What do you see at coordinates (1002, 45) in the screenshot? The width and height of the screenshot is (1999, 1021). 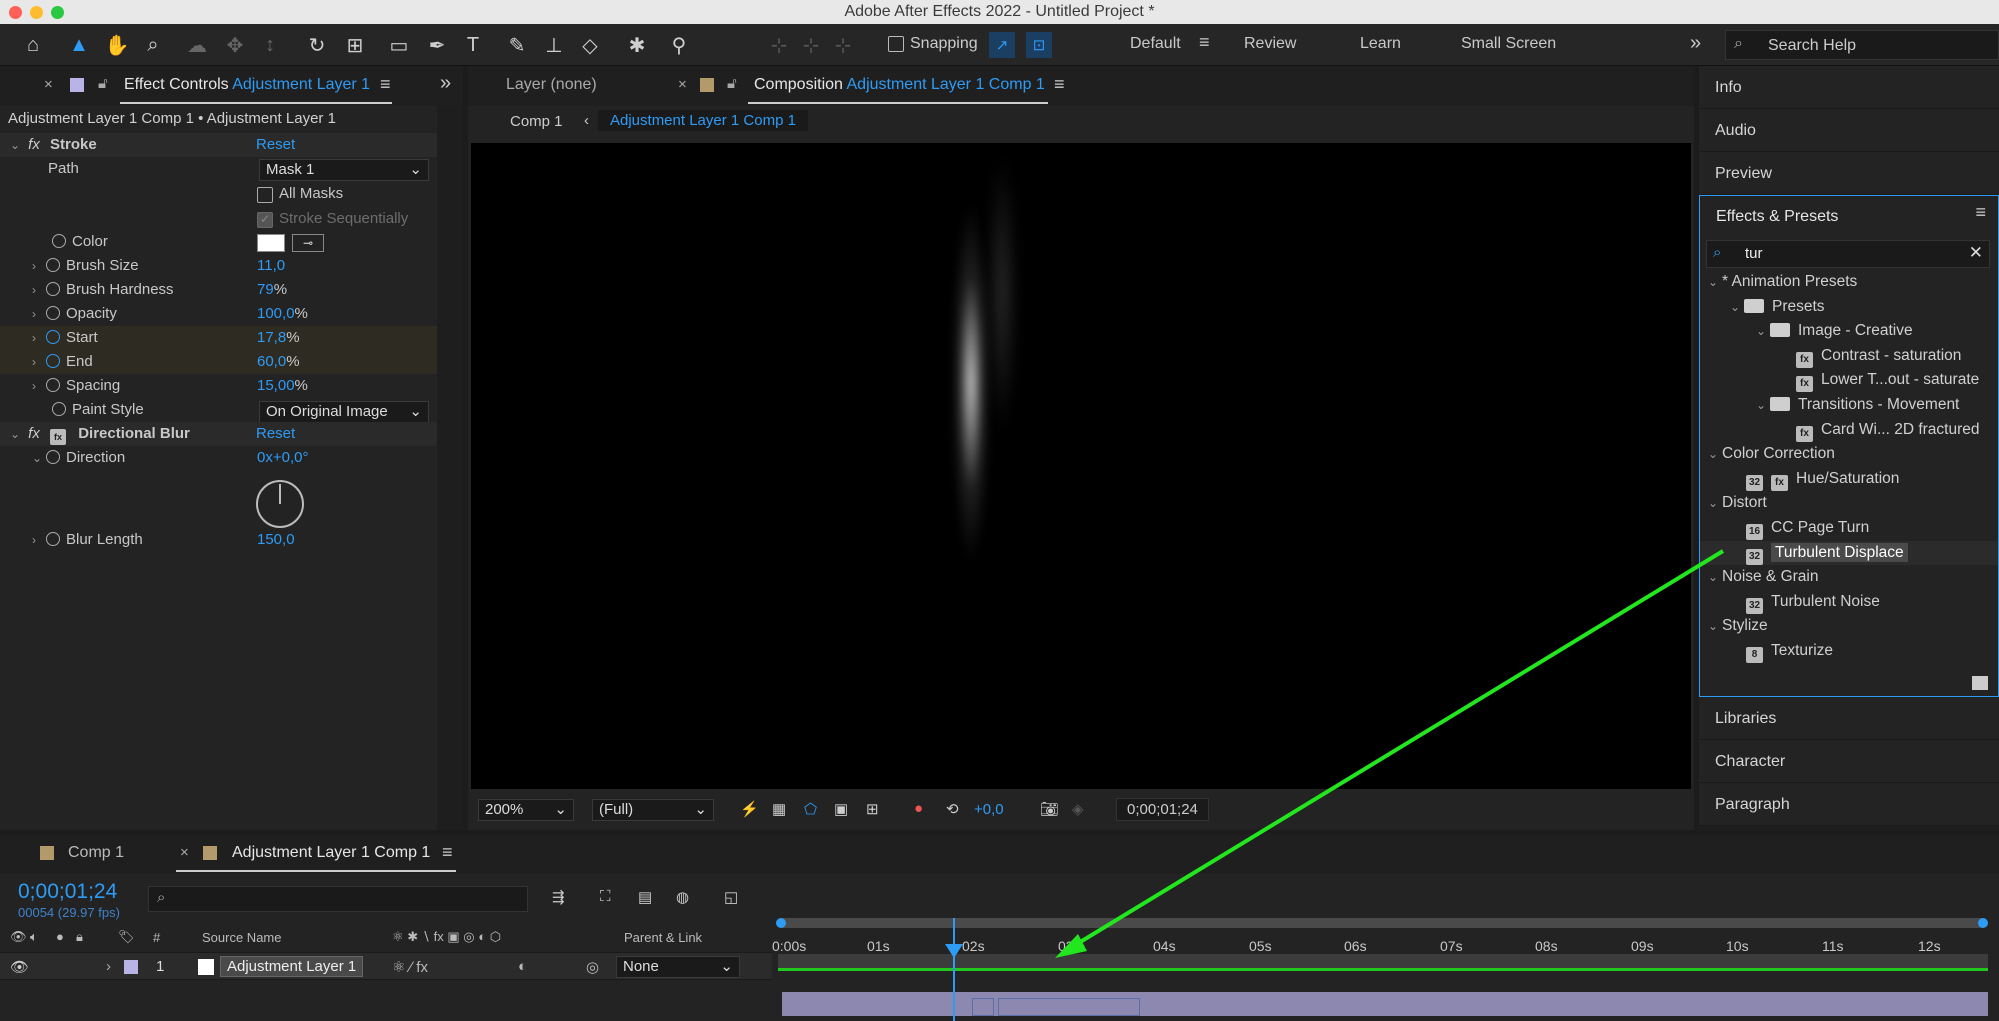 I see `snap-edges-icon: ↗` at bounding box center [1002, 45].